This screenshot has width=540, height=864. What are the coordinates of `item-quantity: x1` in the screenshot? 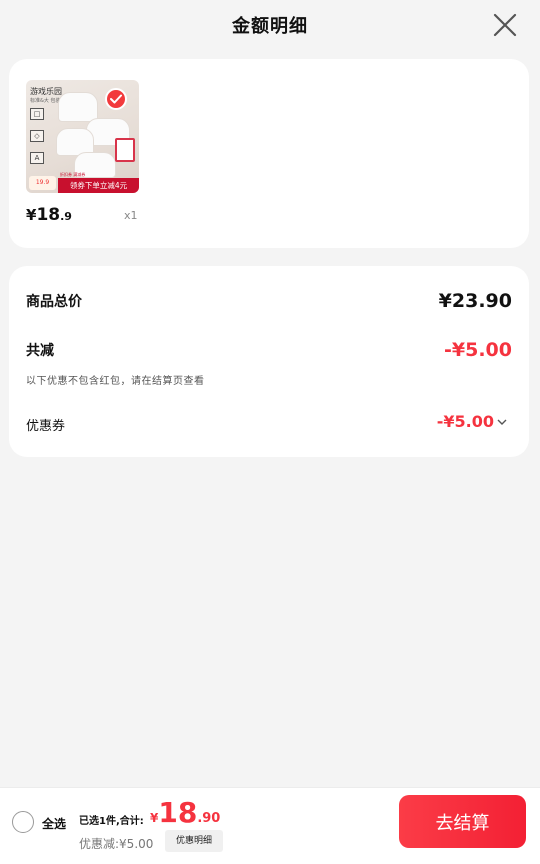 It's located at (131, 215).